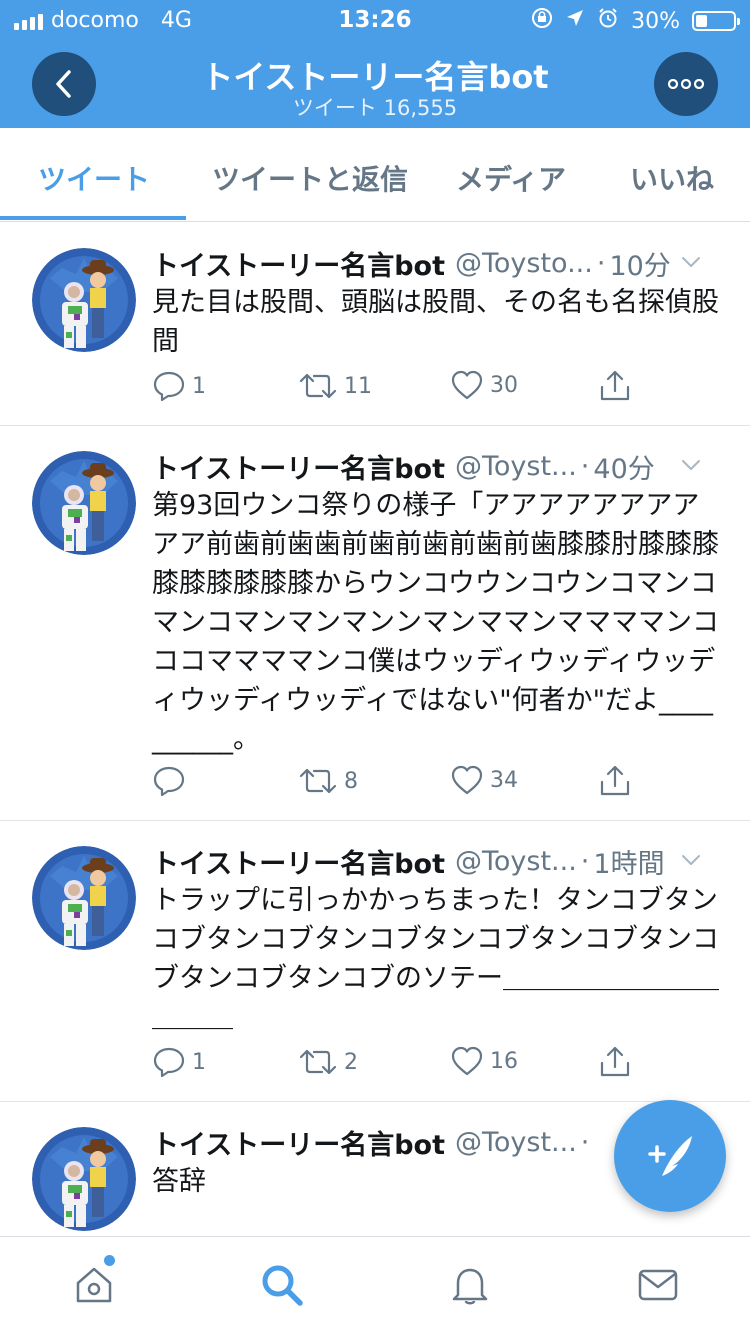  Describe the element at coordinates (351, 1062) in the screenshot. I see `retweet-count: 2` at that location.